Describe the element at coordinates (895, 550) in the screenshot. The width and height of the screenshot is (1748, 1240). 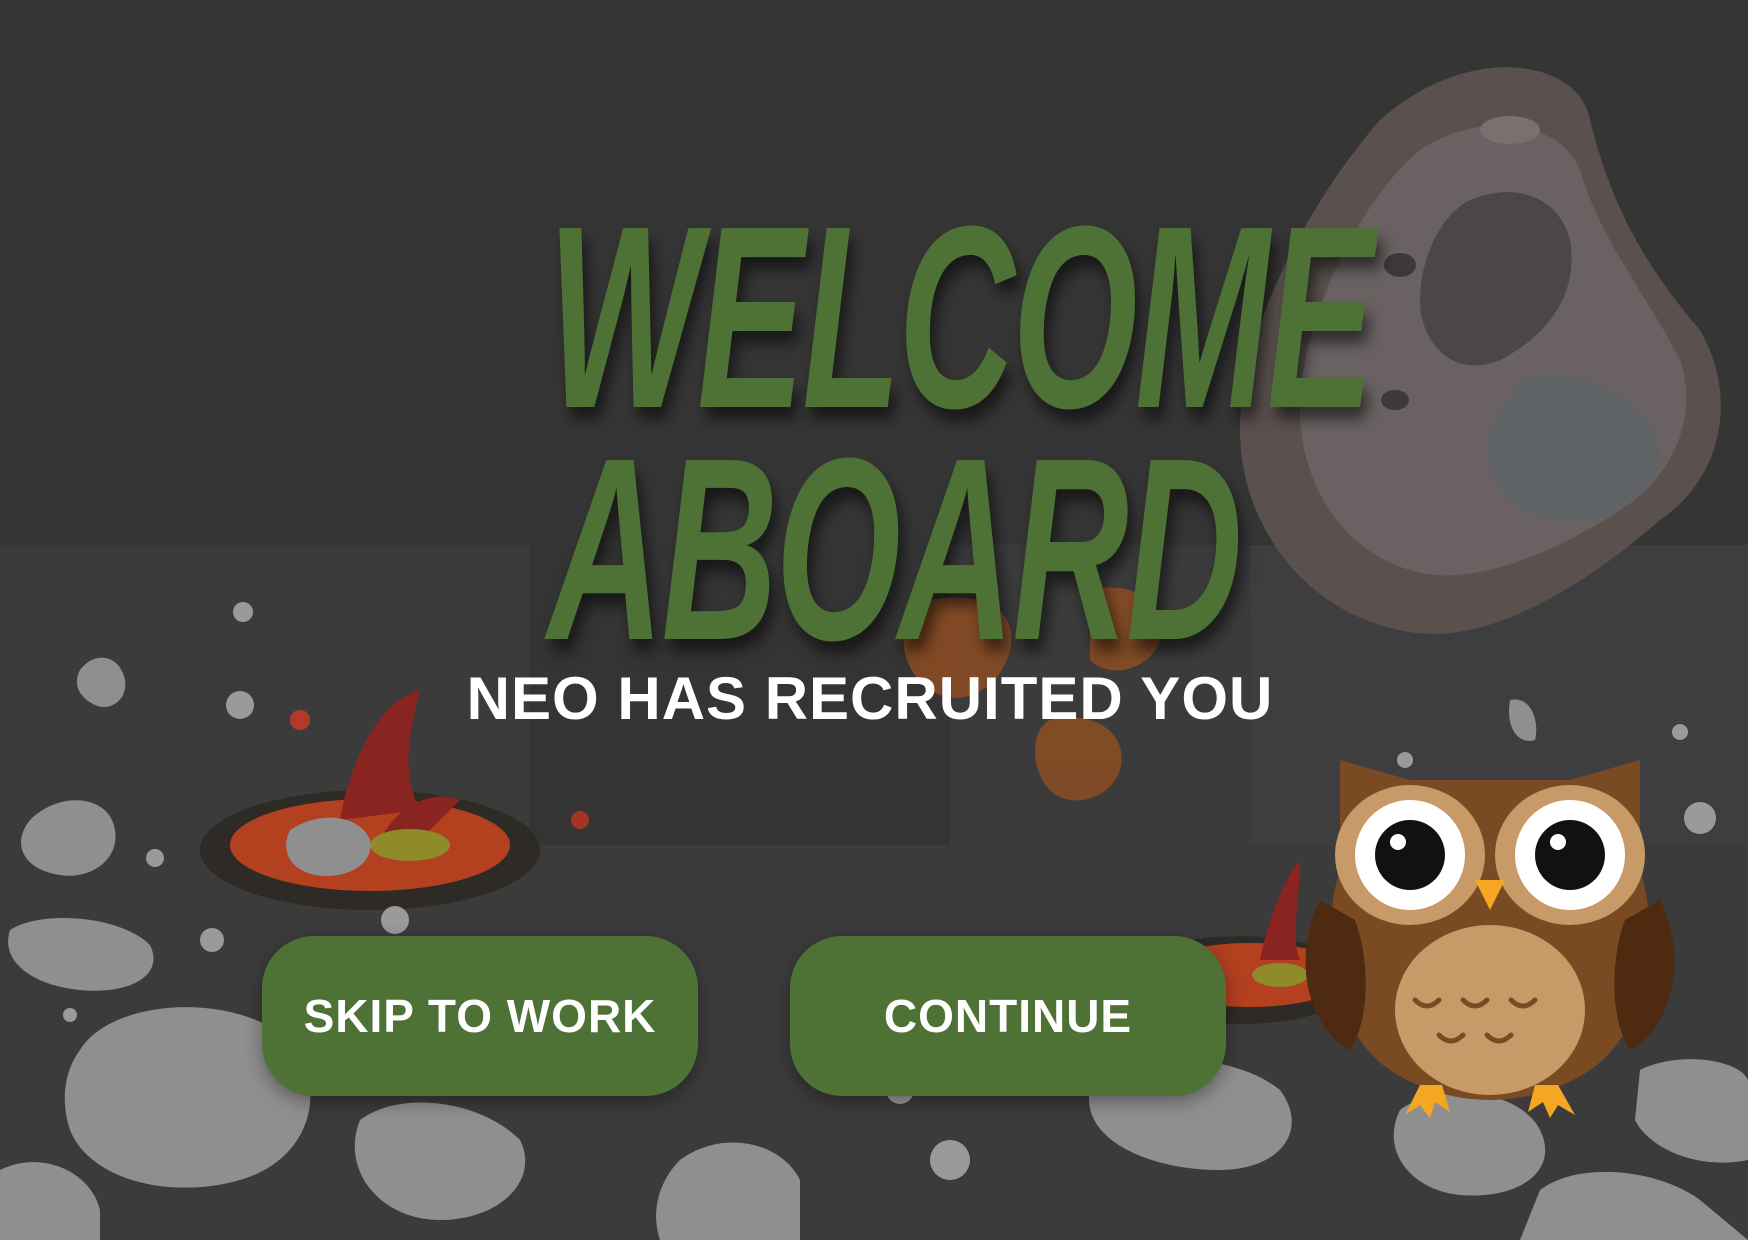
I see `title-aboard: ABOARD` at that location.